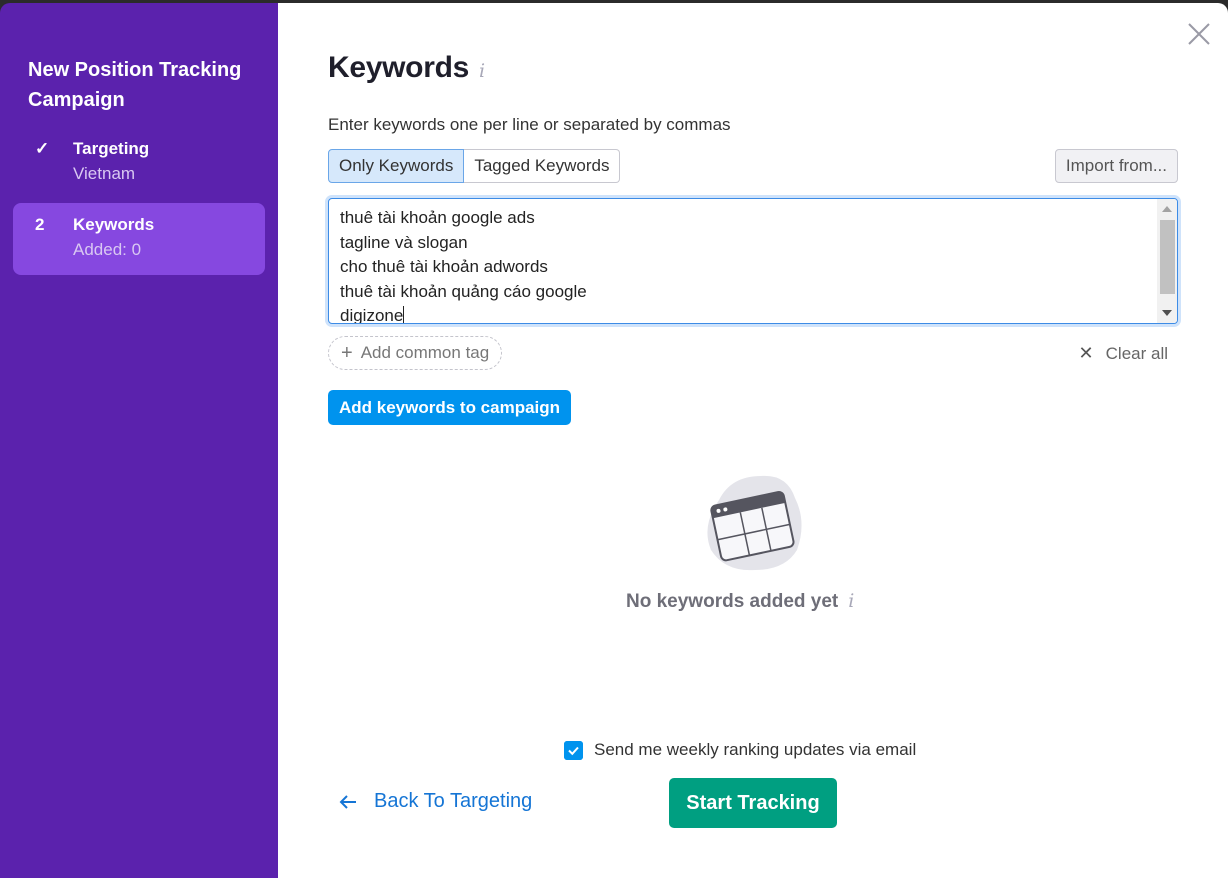 The image size is (1228, 878). Describe the element at coordinates (396, 166) in the screenshot. I see `tab-only-keywords: Only Keywords` at that location.